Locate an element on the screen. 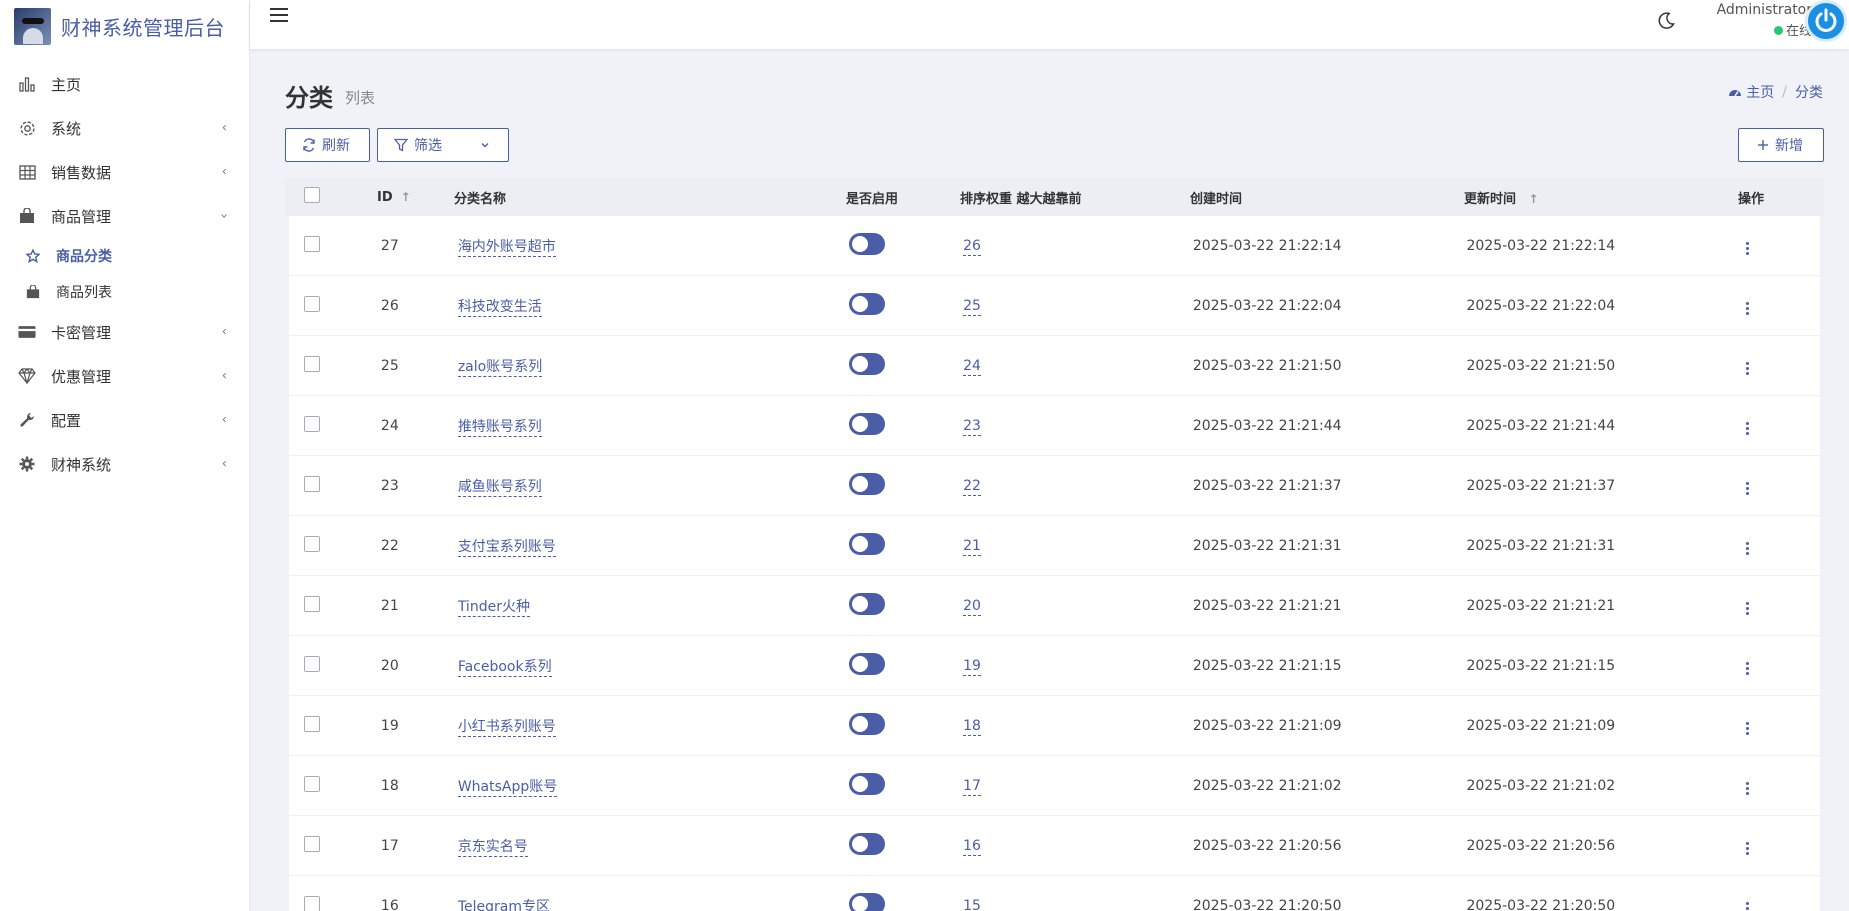 This screenshot has height=911, width=1849. sidebar-item-sales: 销售数据 ‹ is located at coordinates (124, 172).